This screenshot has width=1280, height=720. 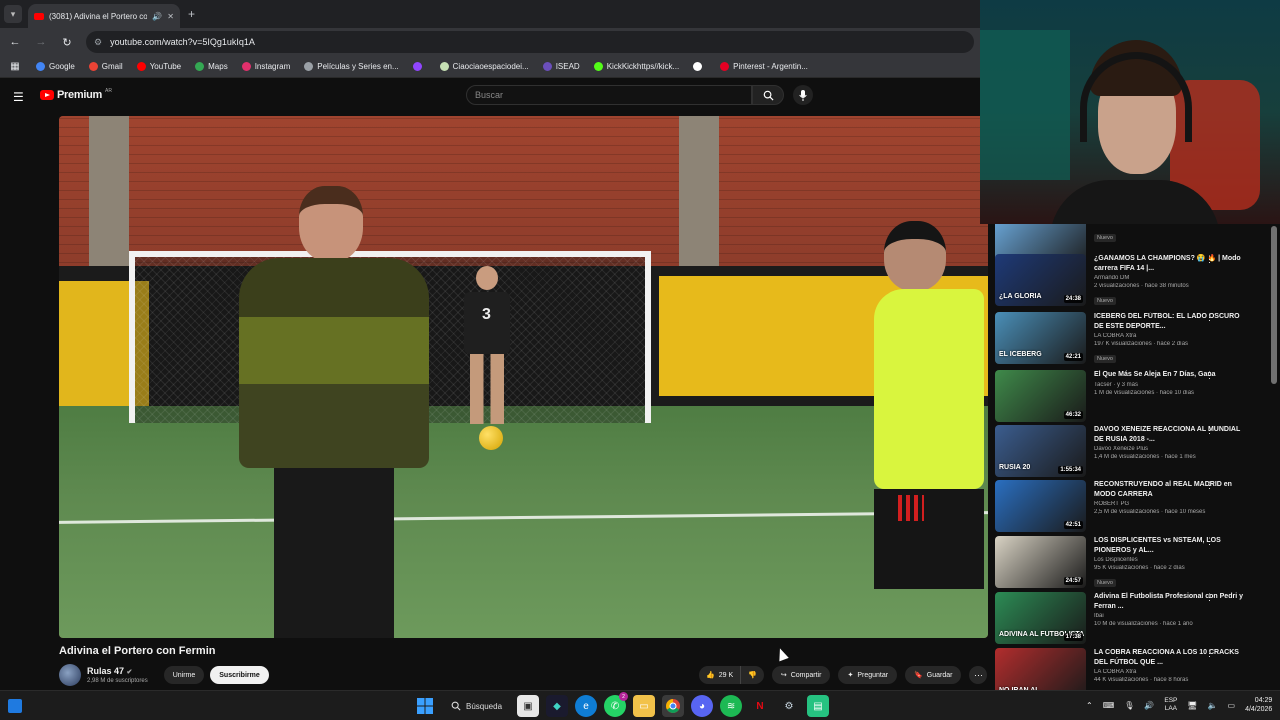 What do you see at coordinates (1169, 560) in the screenshot?
I see `recommendation-channel: Los Displicentes` at bounding box center [1169, 560].